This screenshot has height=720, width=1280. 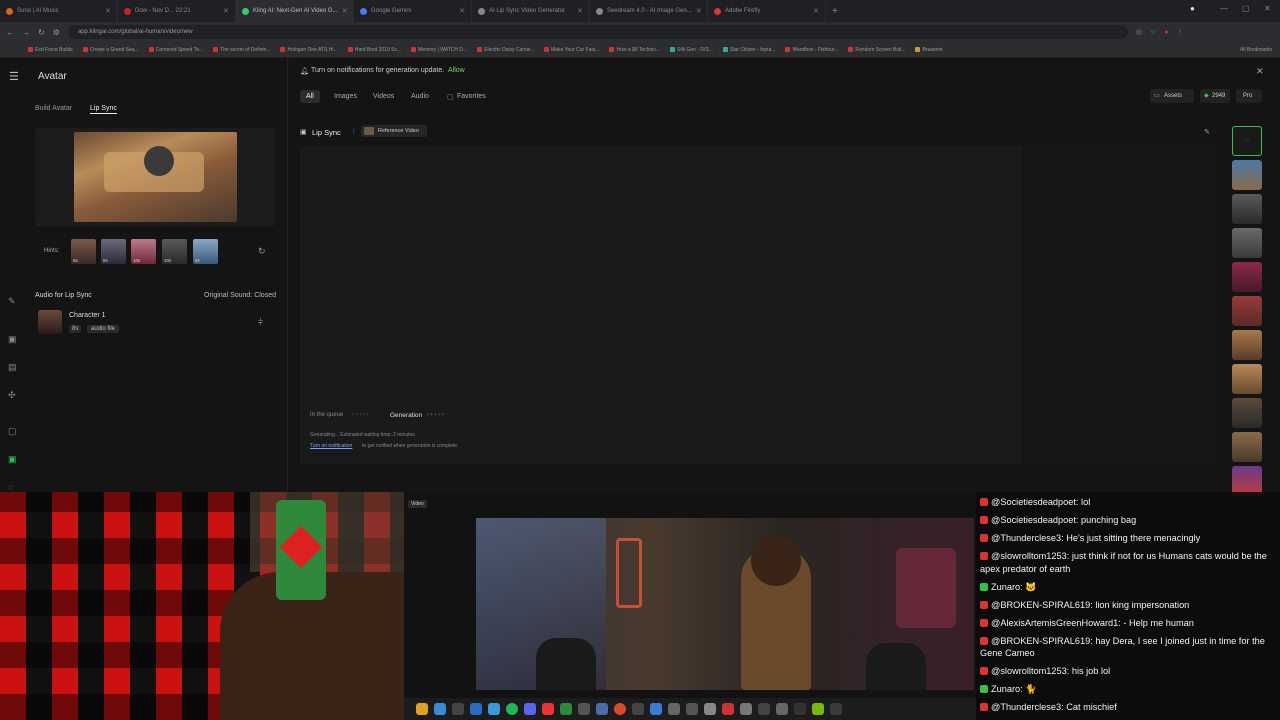 What do you see at coordinates (1246, 8) in the screenshot?
I see `maximize-icon: ▢` at bounding box center [1246, 8].